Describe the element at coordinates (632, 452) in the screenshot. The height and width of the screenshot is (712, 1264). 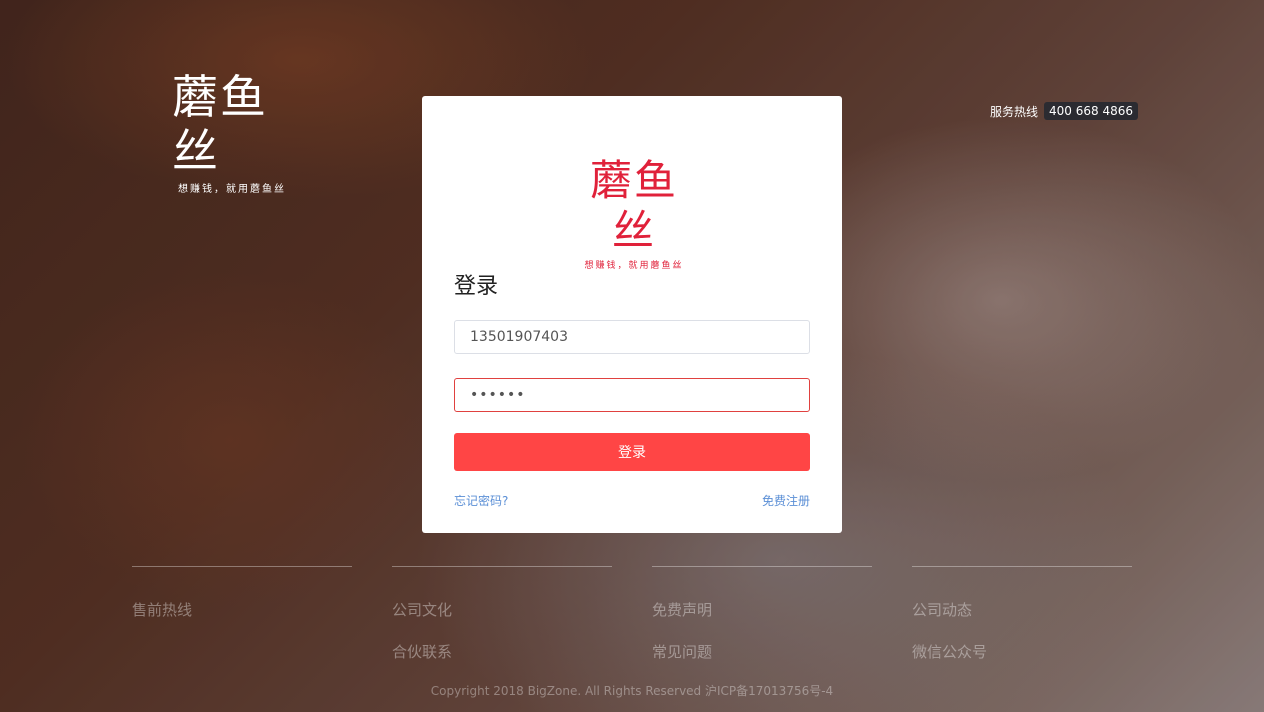
I see `login-button: 登录` at that location.